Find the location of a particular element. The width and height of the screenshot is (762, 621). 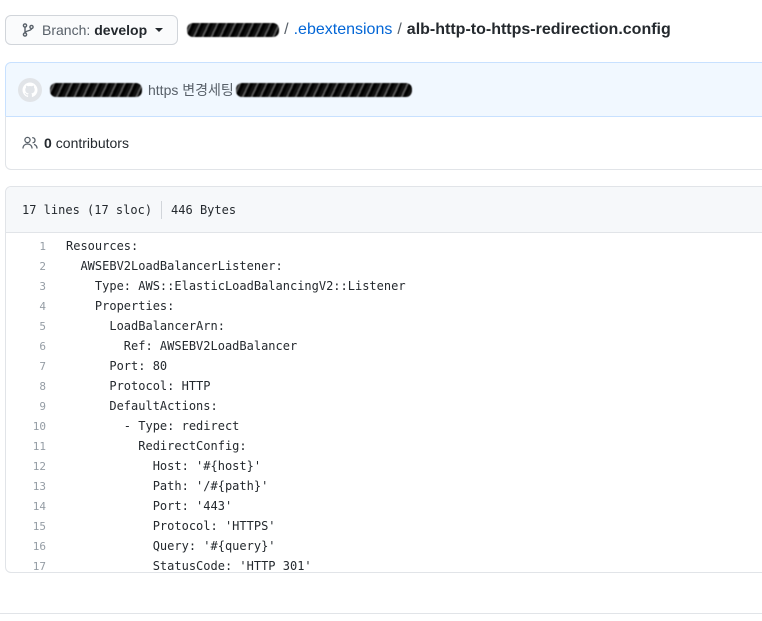

code-text: DefaultActions: is located at coordinates (142, 406).